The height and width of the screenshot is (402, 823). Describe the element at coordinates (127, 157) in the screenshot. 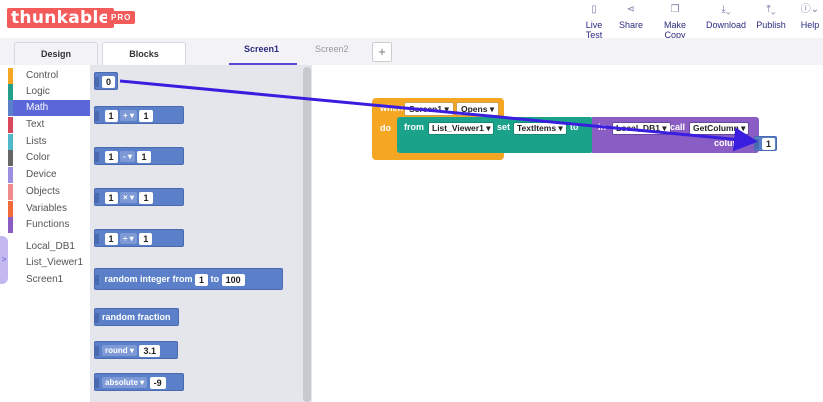

I see `operator-dropdown: - ▾` at that location.